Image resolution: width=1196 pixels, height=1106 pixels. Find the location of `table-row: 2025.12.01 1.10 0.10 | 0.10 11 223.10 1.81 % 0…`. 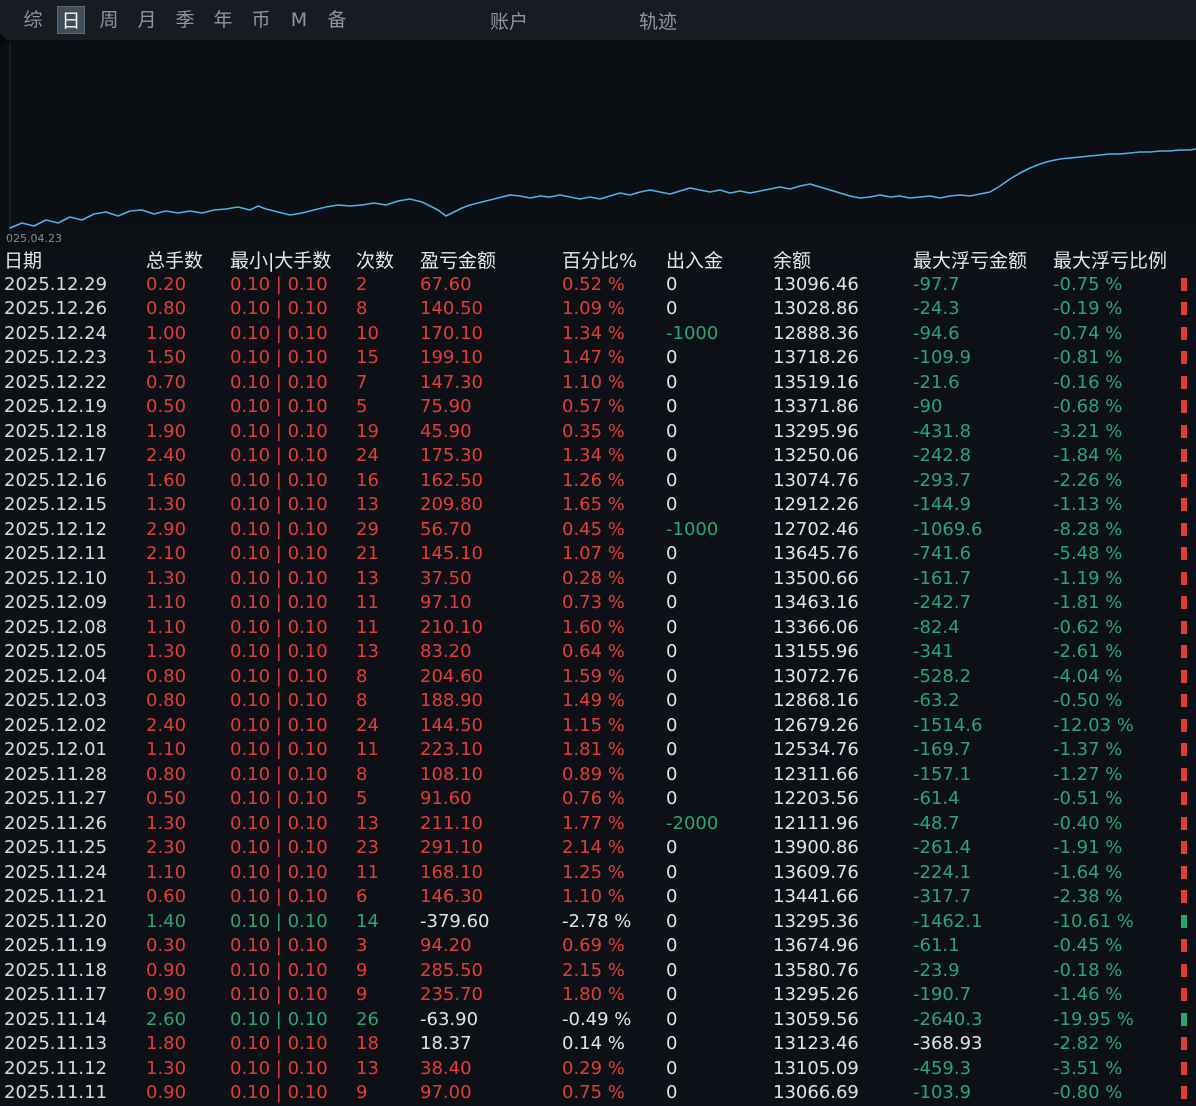

table-row: 2025.12.01 1.10 0.10 | 0.10 11 223.10 1.81 % 0… is located at coordinates (598, 750).